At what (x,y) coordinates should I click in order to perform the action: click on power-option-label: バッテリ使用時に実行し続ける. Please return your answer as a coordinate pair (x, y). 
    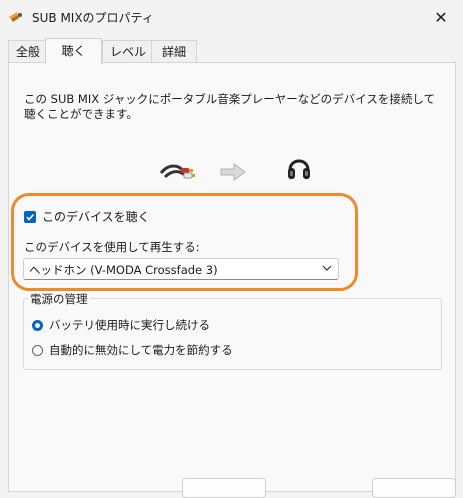
    Looking at the image, I should click on (129, 325).